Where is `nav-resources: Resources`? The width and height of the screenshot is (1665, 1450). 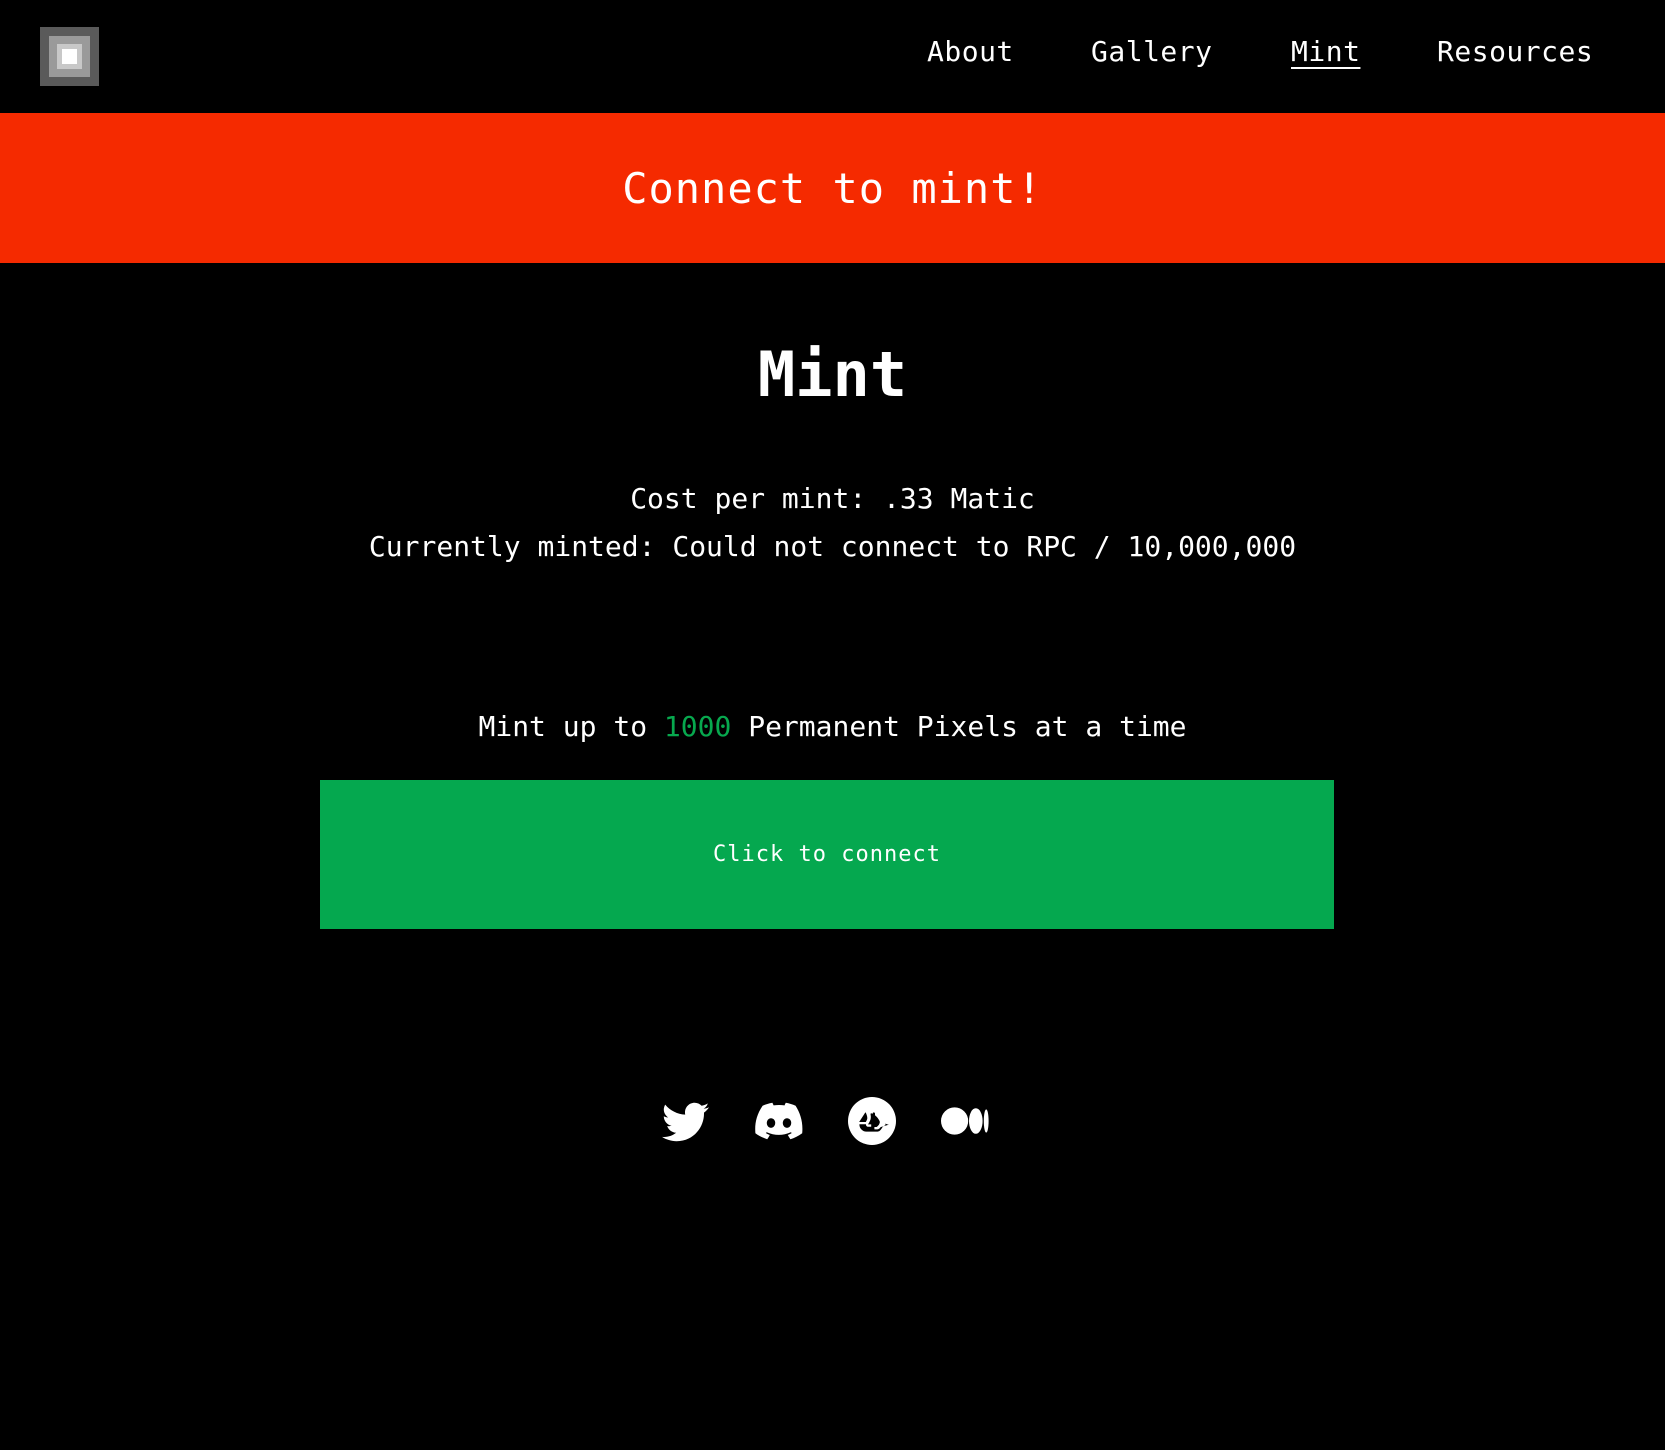
nav-resources: Resources is located at coordinates (1515, 52).